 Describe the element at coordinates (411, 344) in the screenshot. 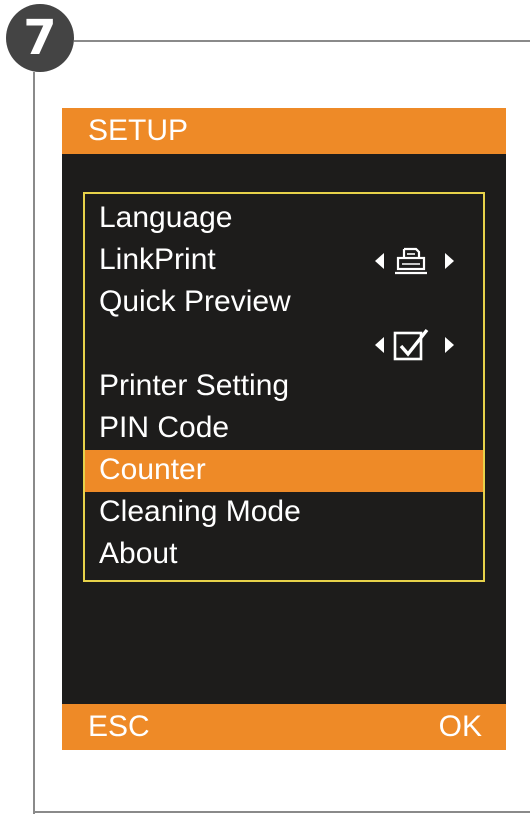

I see `checkbox-checked-icon` at that location.